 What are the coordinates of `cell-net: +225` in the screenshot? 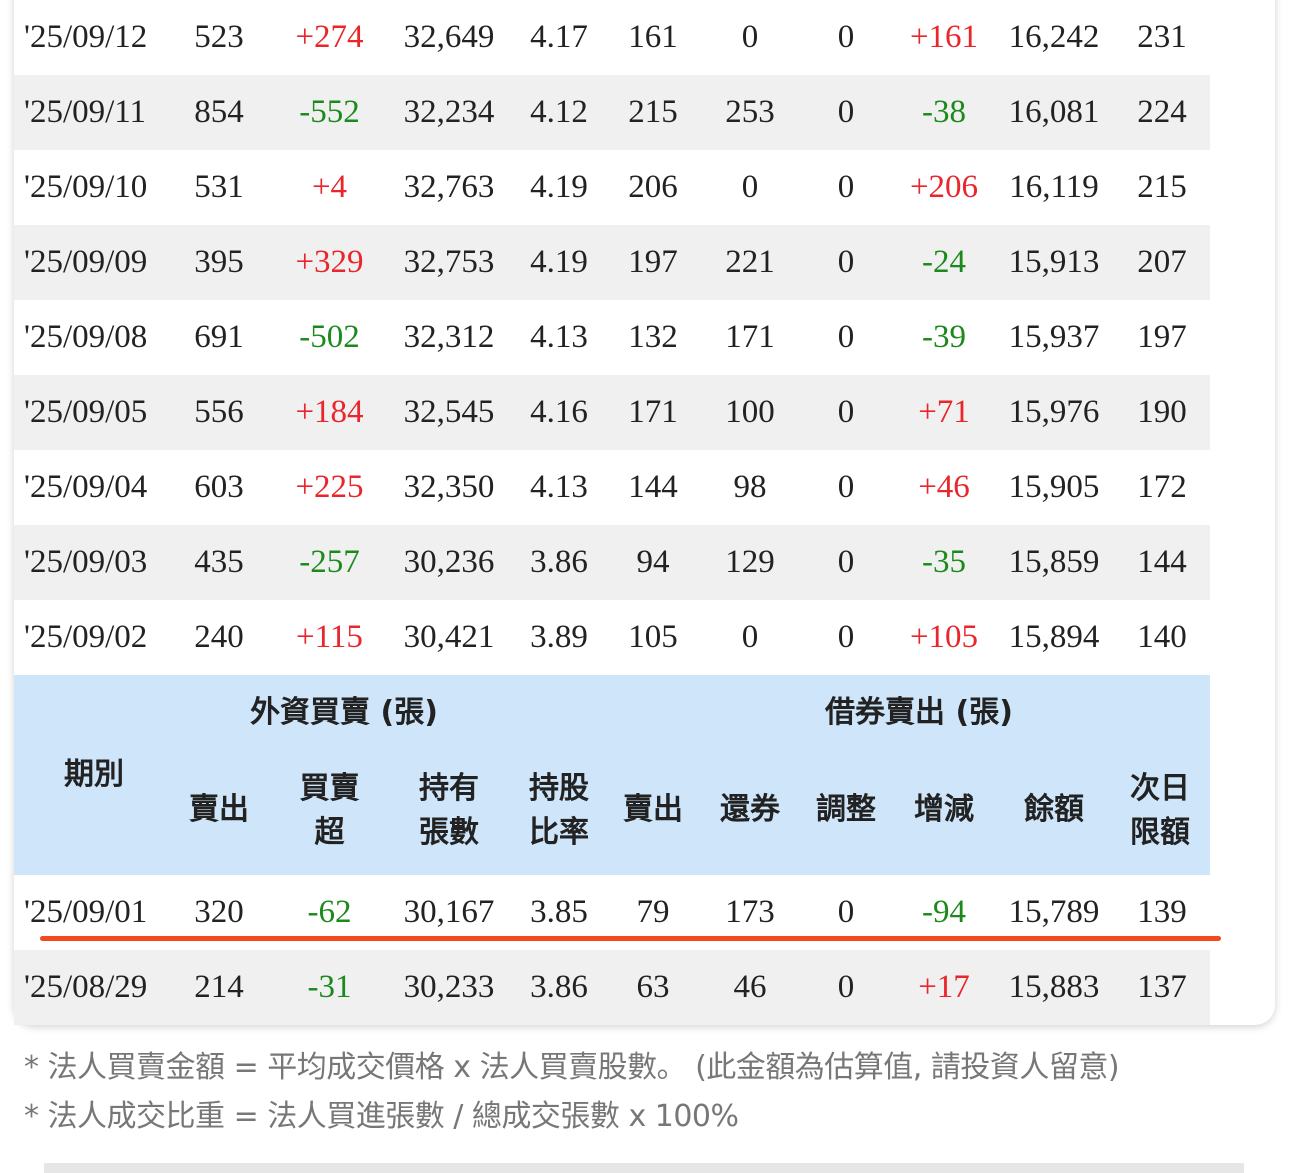 It's located at (329, 487).